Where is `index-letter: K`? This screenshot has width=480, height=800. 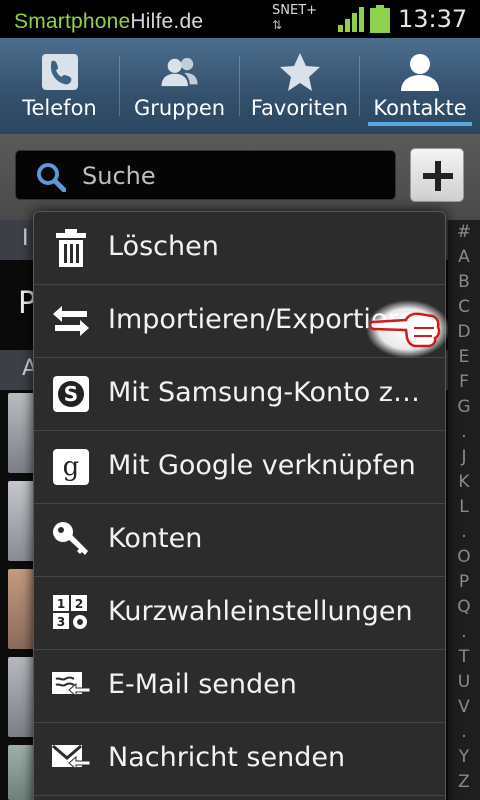 index-letter: K is located at coordinates (464, 482).